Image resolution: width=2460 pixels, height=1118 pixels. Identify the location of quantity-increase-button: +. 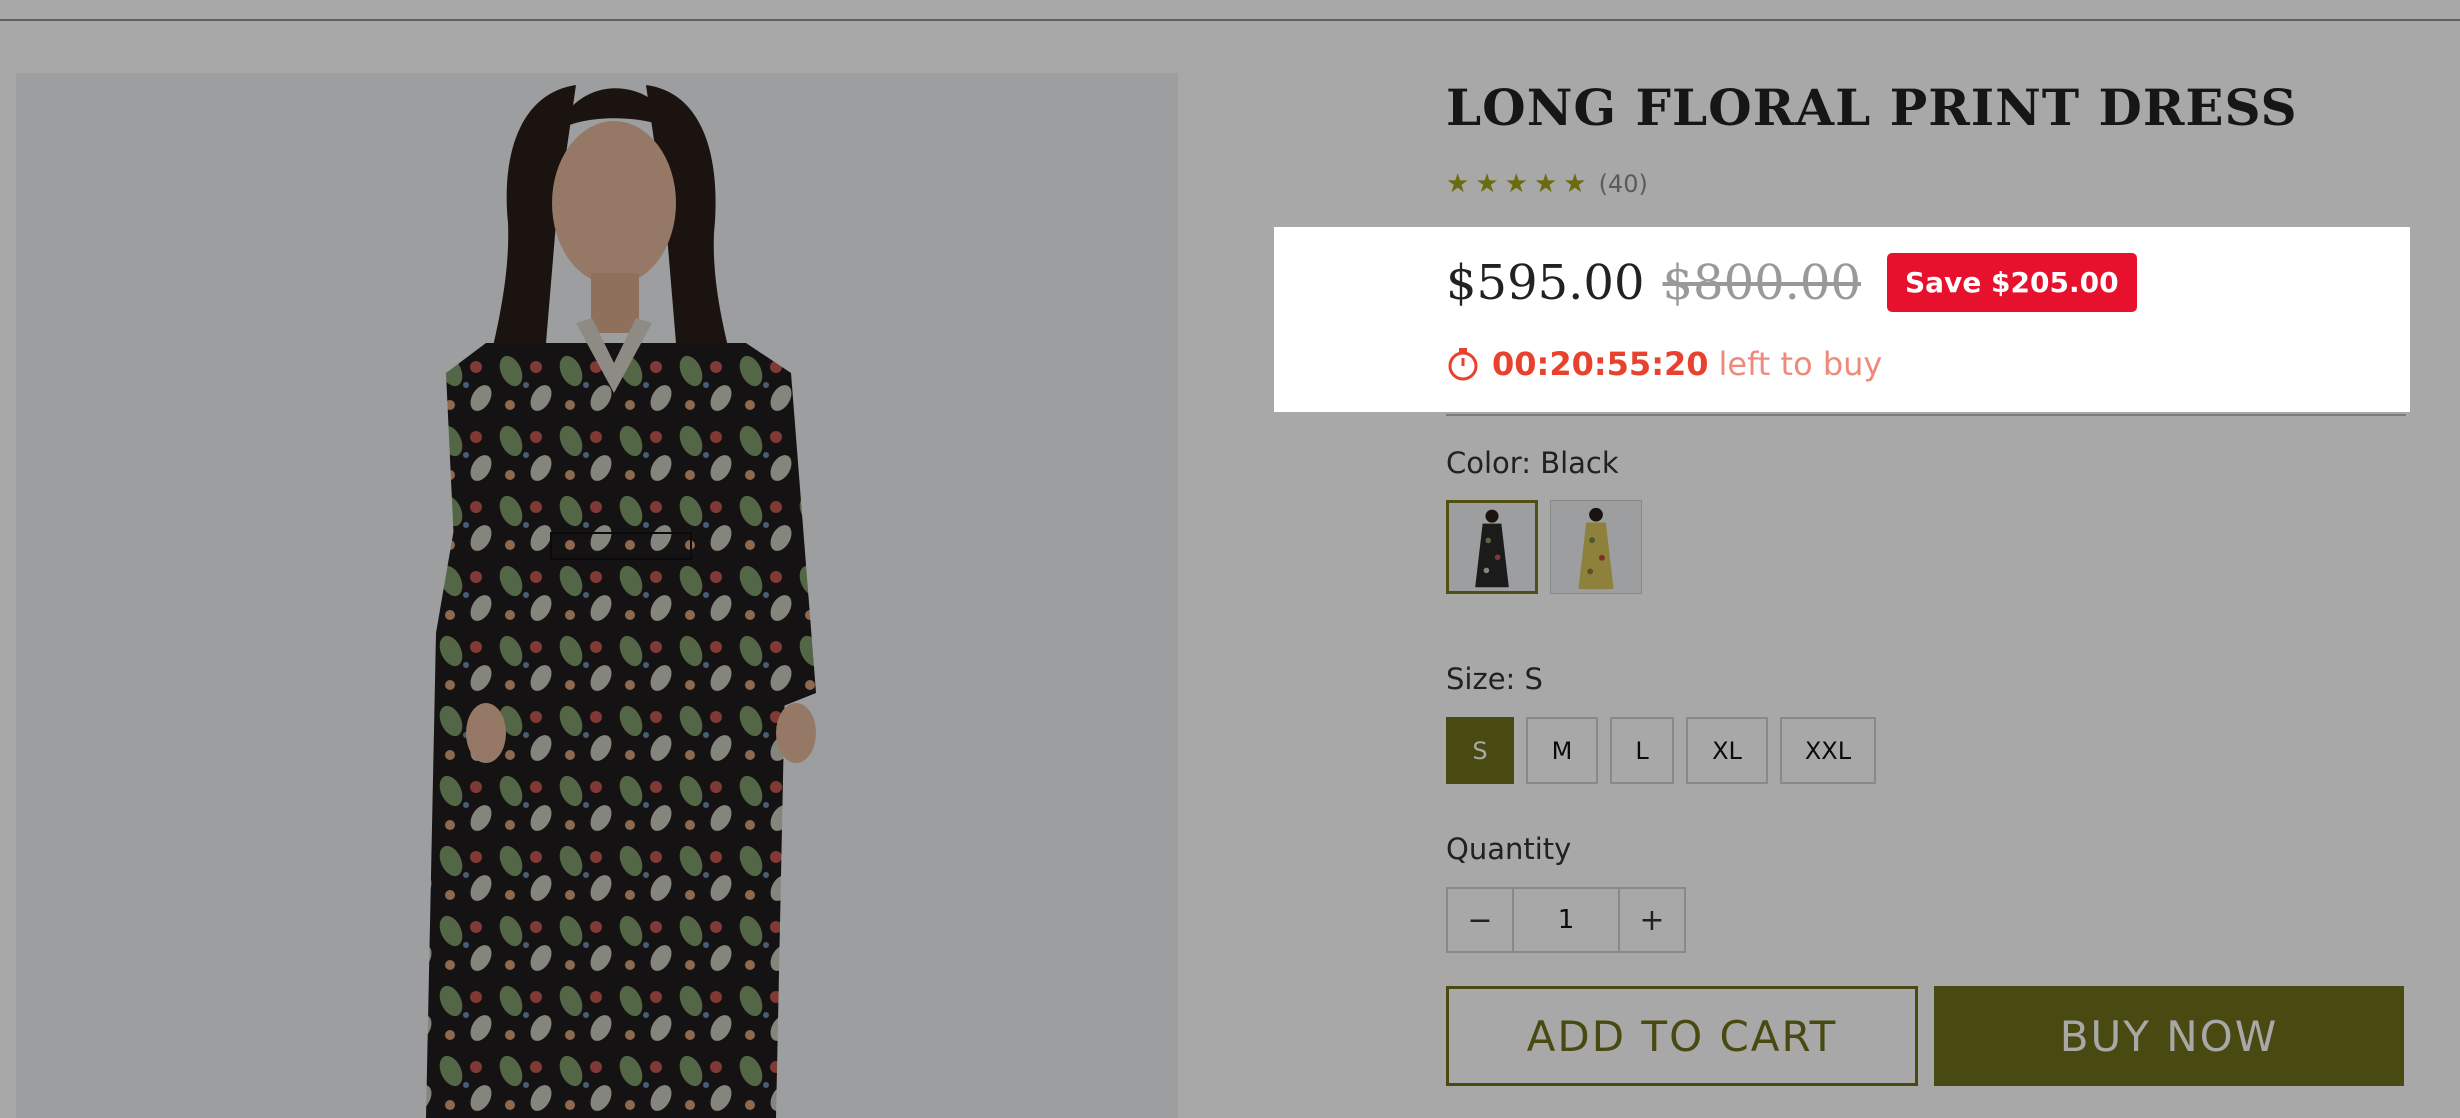
(1652, 920).